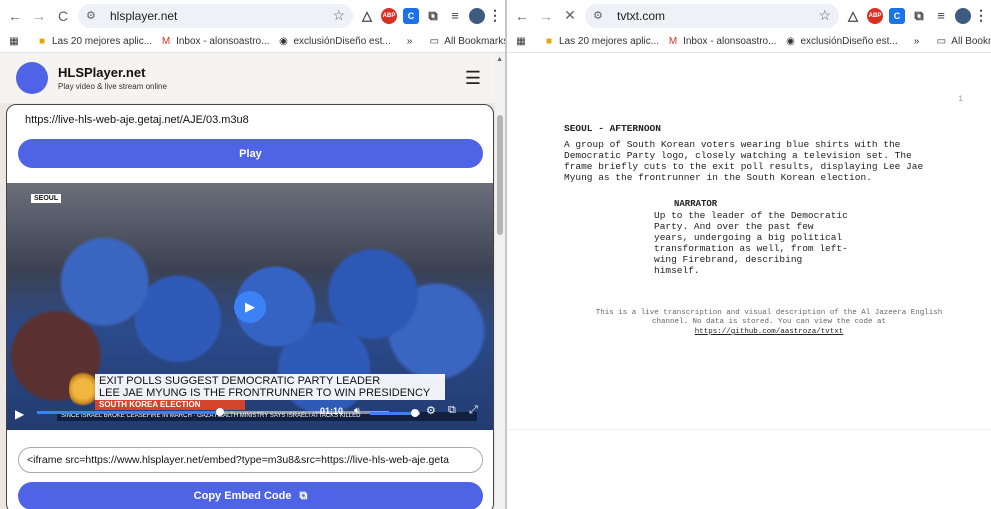  Describe the element at coordinates (696, 204) in the screenshot. I see `character-name: NARRATOR` at that location.